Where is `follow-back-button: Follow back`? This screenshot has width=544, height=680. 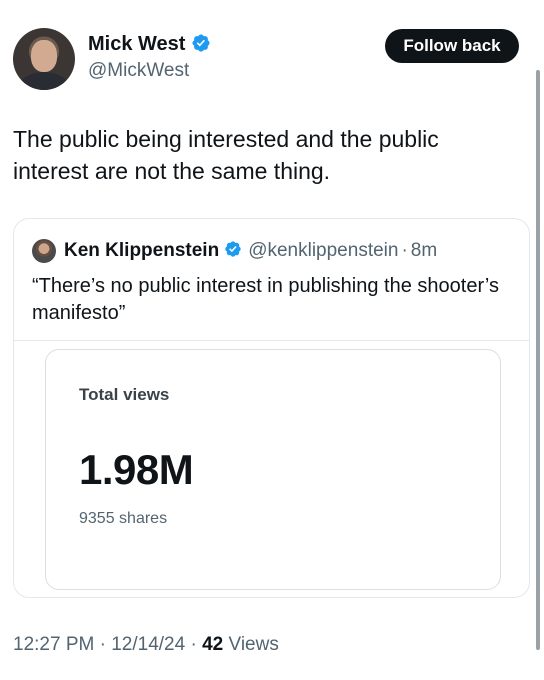 follow-back-button: Follow back is located at coordinates (452, 46).